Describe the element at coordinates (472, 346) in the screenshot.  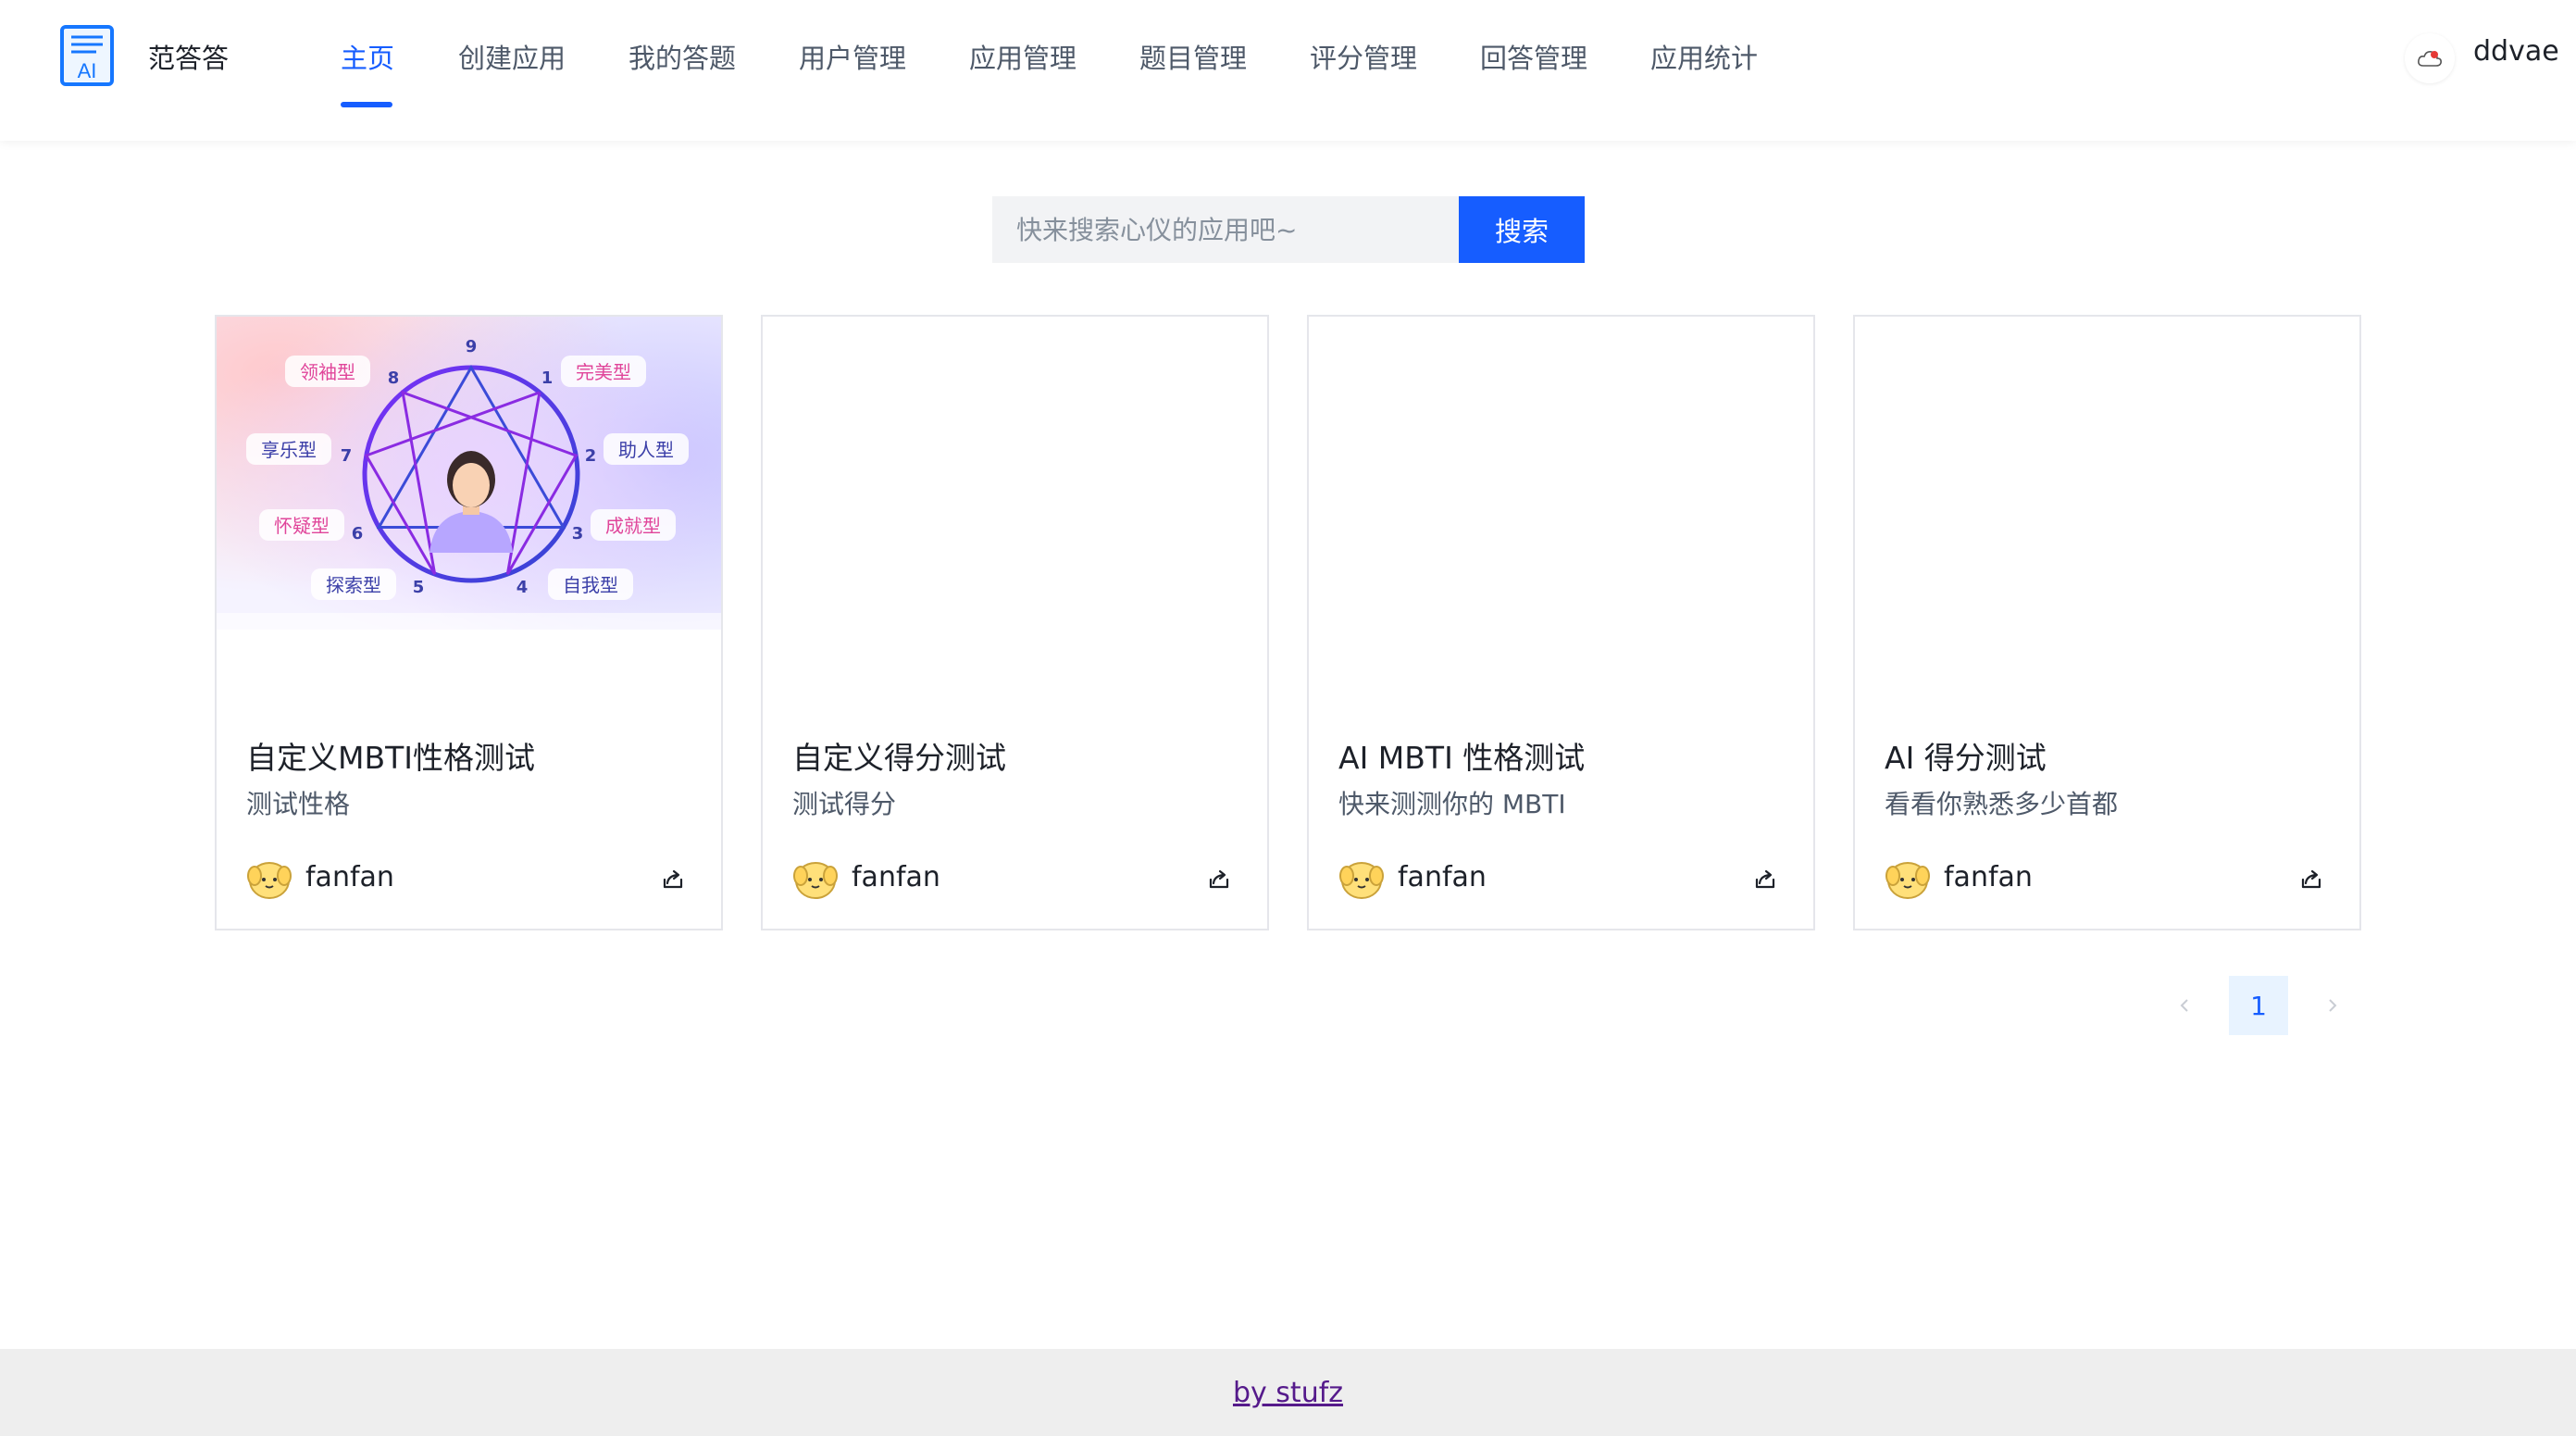
I see `enneagram-number: 9` at that location.